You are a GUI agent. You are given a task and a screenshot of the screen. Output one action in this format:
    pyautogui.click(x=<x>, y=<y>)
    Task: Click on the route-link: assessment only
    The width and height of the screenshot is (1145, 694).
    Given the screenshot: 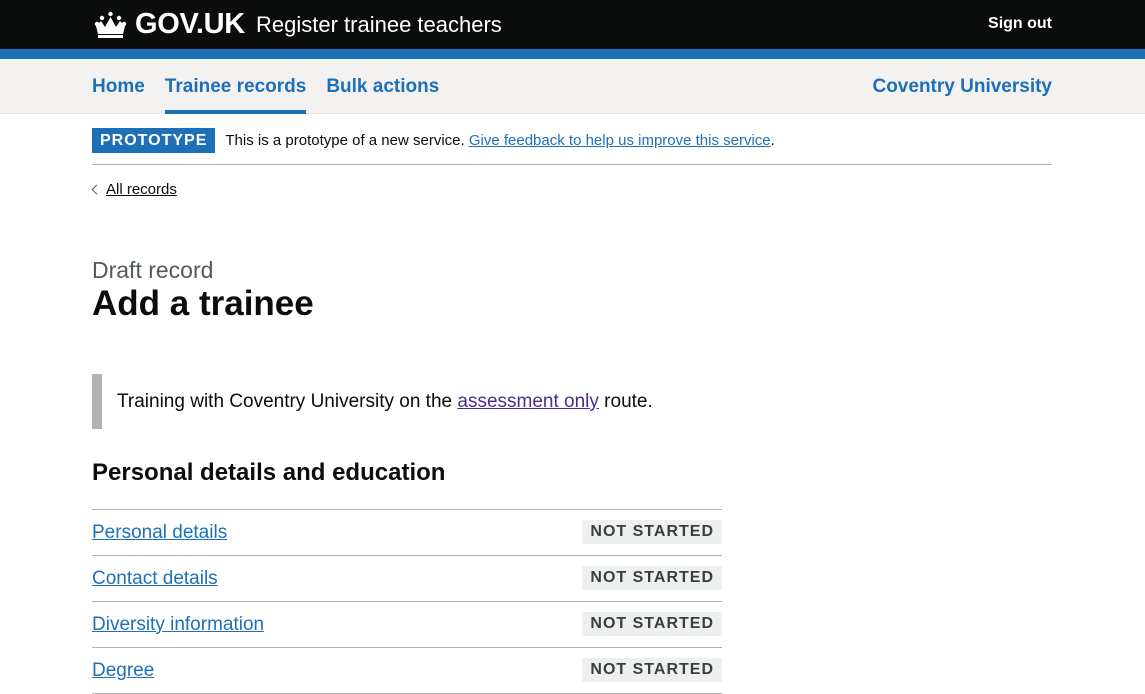 What is the action you would take?
    pyautogui.click(x=528, y=401)
    